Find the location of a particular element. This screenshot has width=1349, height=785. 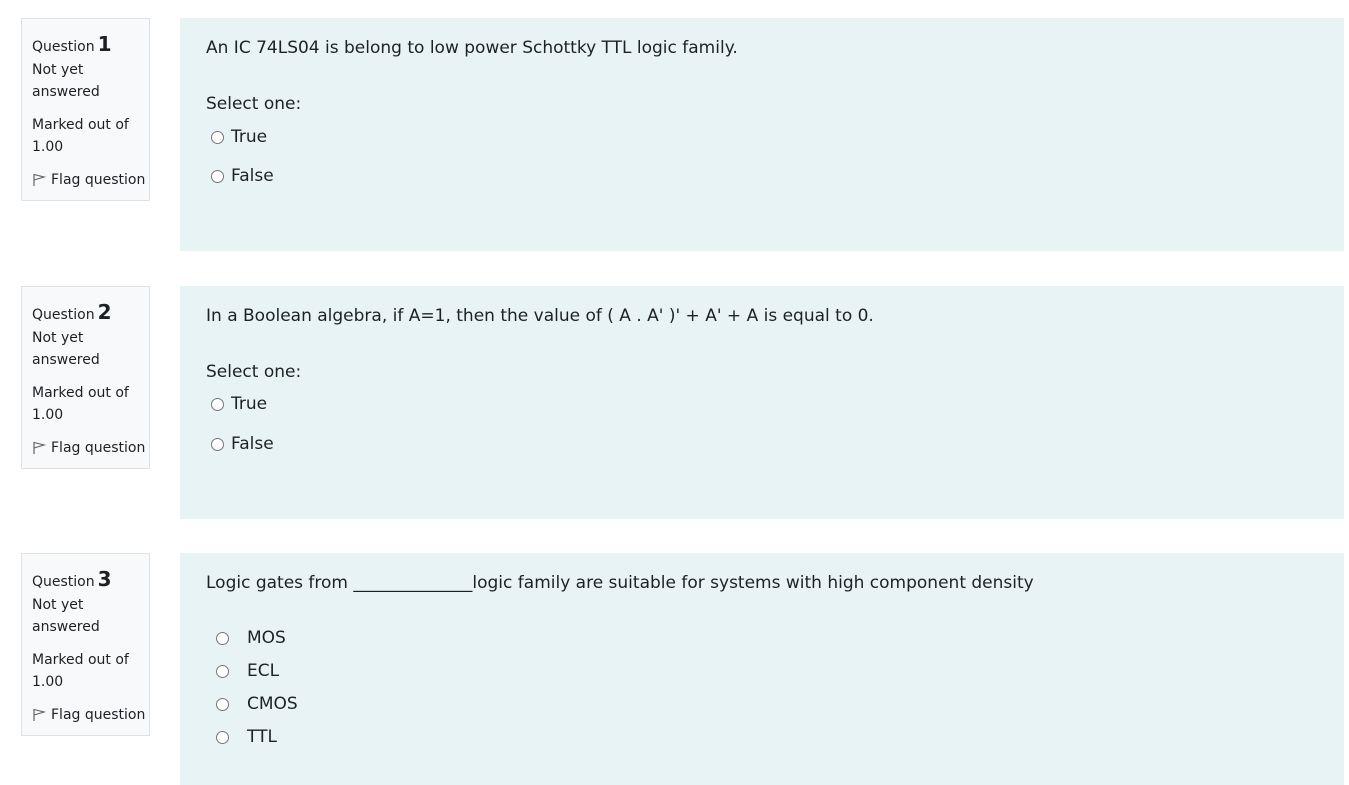

question-number: Question 3 is located at coordinates (90, 579).